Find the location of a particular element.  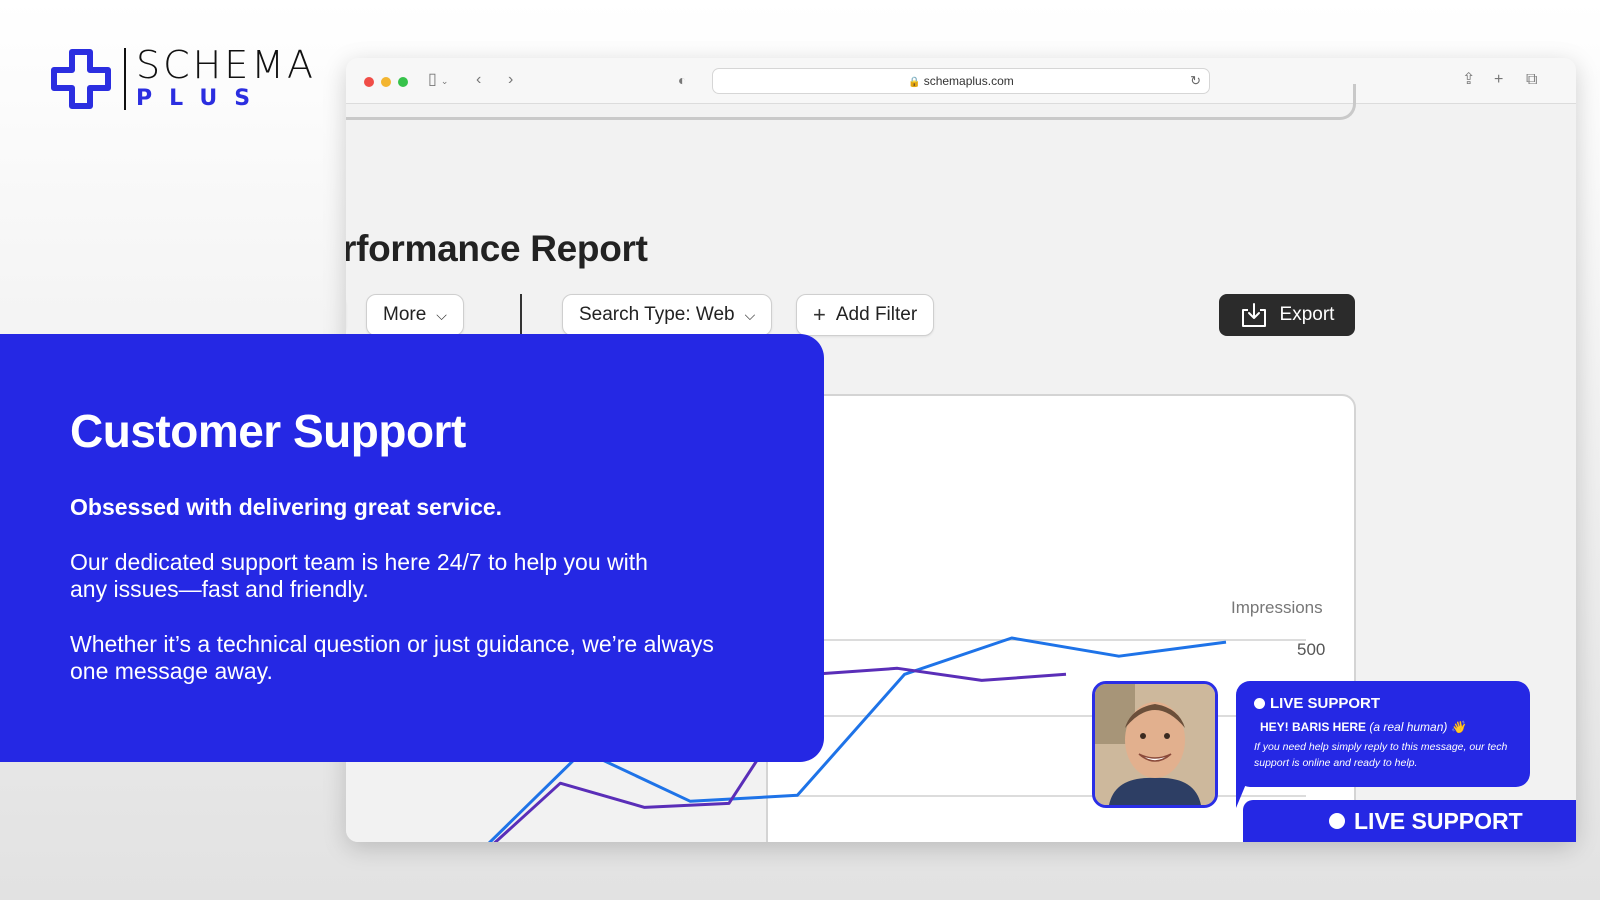

panel-lead: Obsessed with delivering great service. is located at coordinates (286, 507).